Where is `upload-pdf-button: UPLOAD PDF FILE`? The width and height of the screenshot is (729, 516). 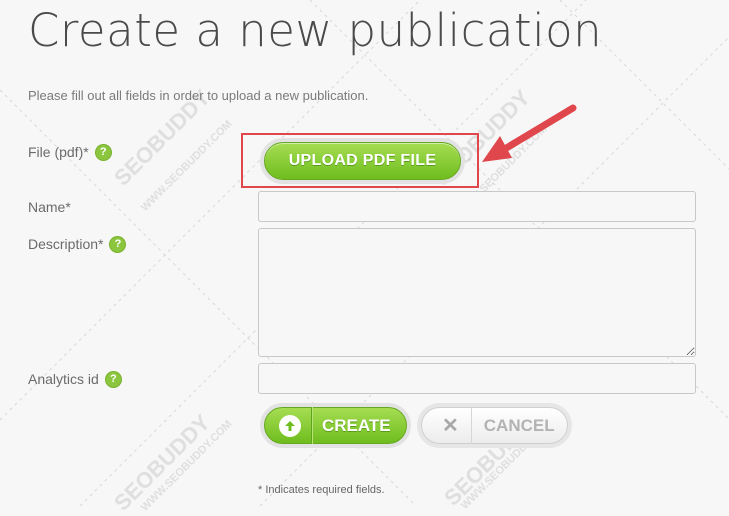 upload-pdf-button: UPLOAD PDF FILE is located at coordinates (362, 161).